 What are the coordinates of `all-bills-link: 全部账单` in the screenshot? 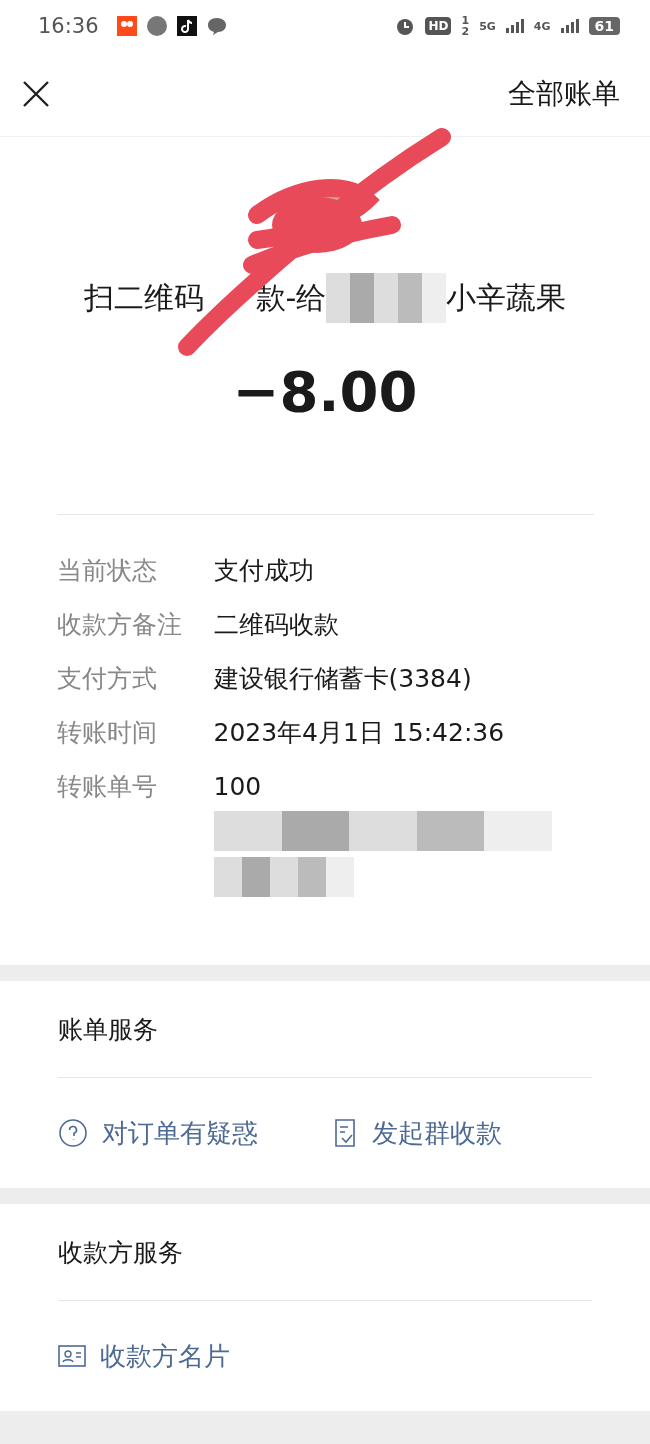 It's located at (564, 94).